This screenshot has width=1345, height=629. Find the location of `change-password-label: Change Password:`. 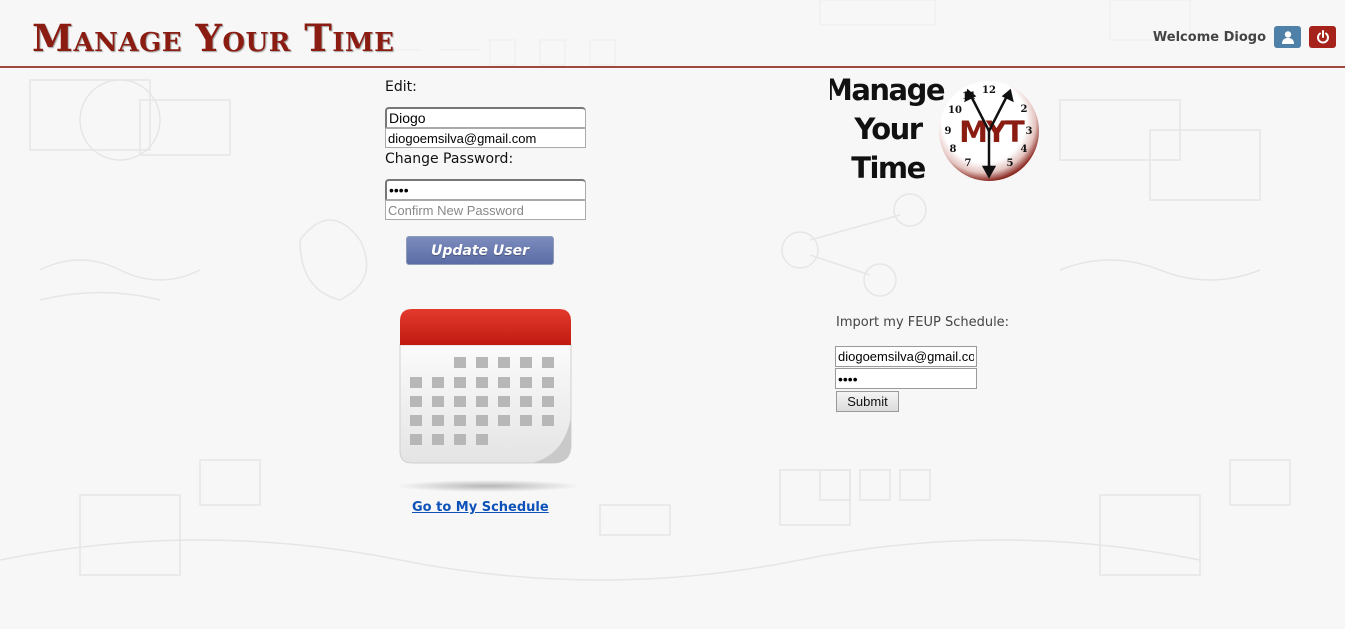

change-password-label: Change Password: is located at coordinates (449, 159).